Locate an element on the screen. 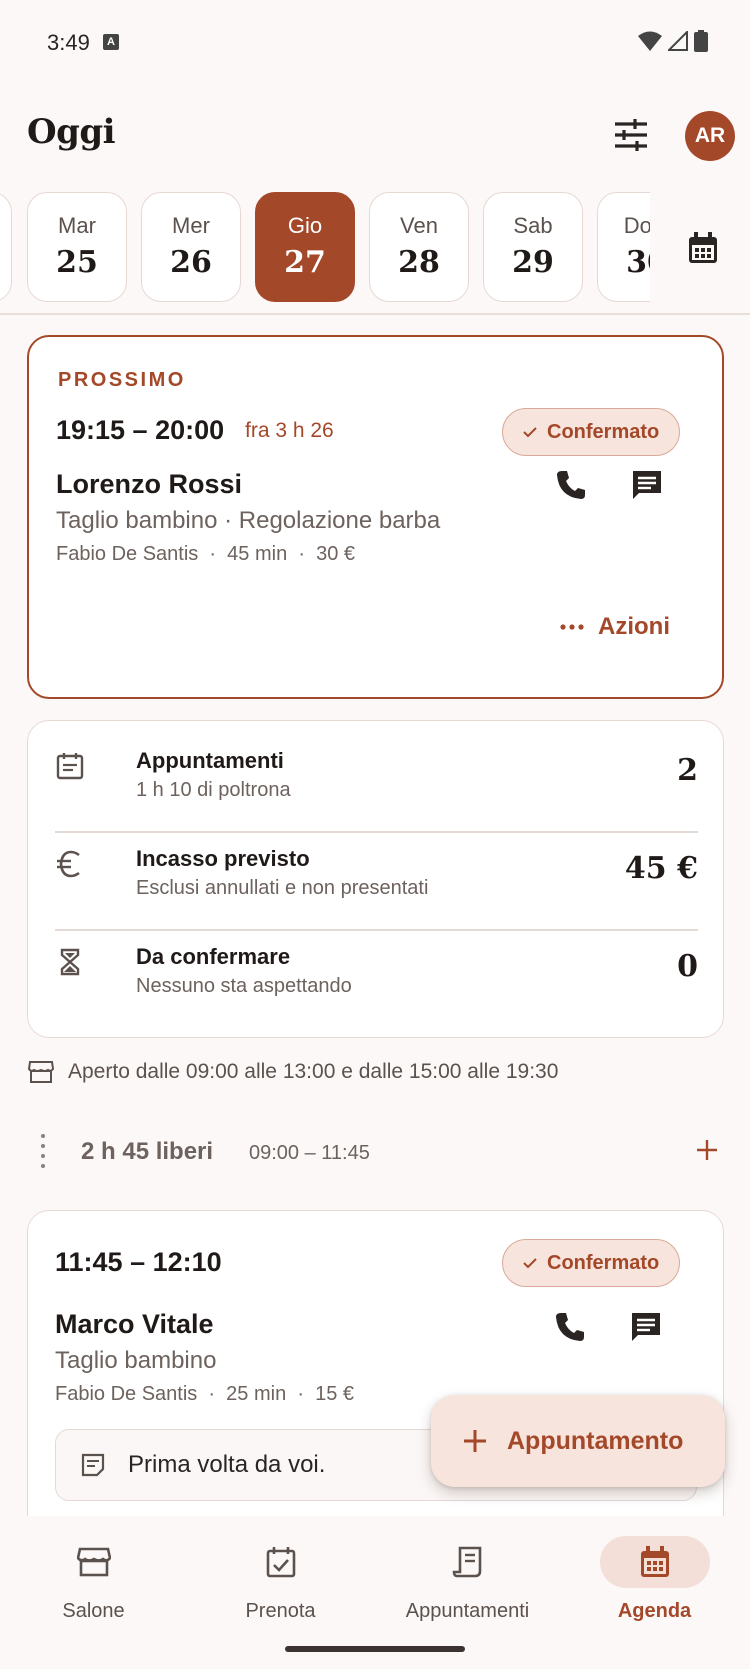 The height and width of the screenshot is (1669, 750). nav-item-appuntamenti: Appuntamenti is located at coordinates (467, 1571).